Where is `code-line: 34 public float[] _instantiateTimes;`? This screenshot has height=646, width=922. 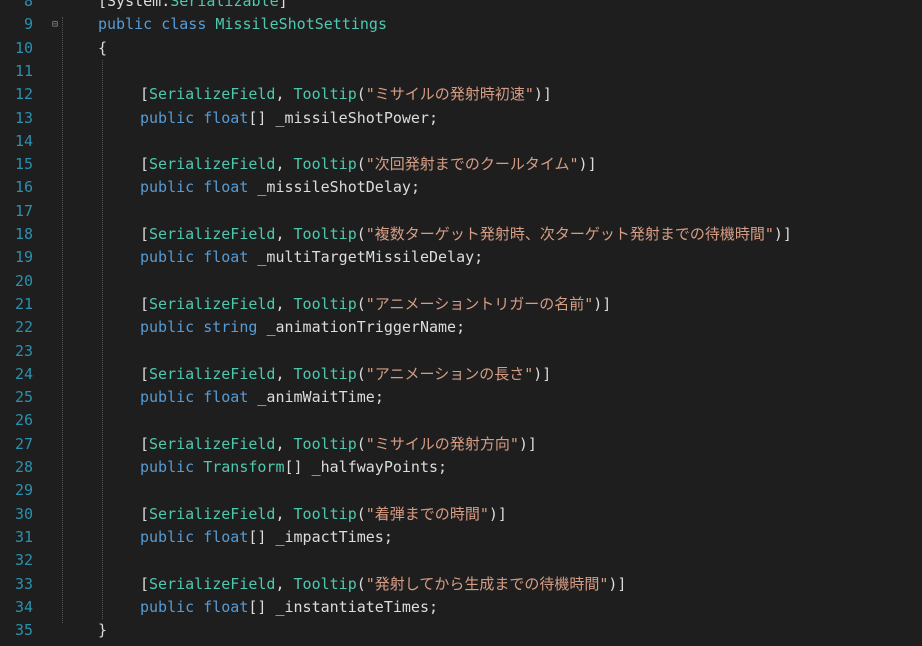
code-line: 34 public float[] _instantiateTimes; is located at coordinates (461, 607).